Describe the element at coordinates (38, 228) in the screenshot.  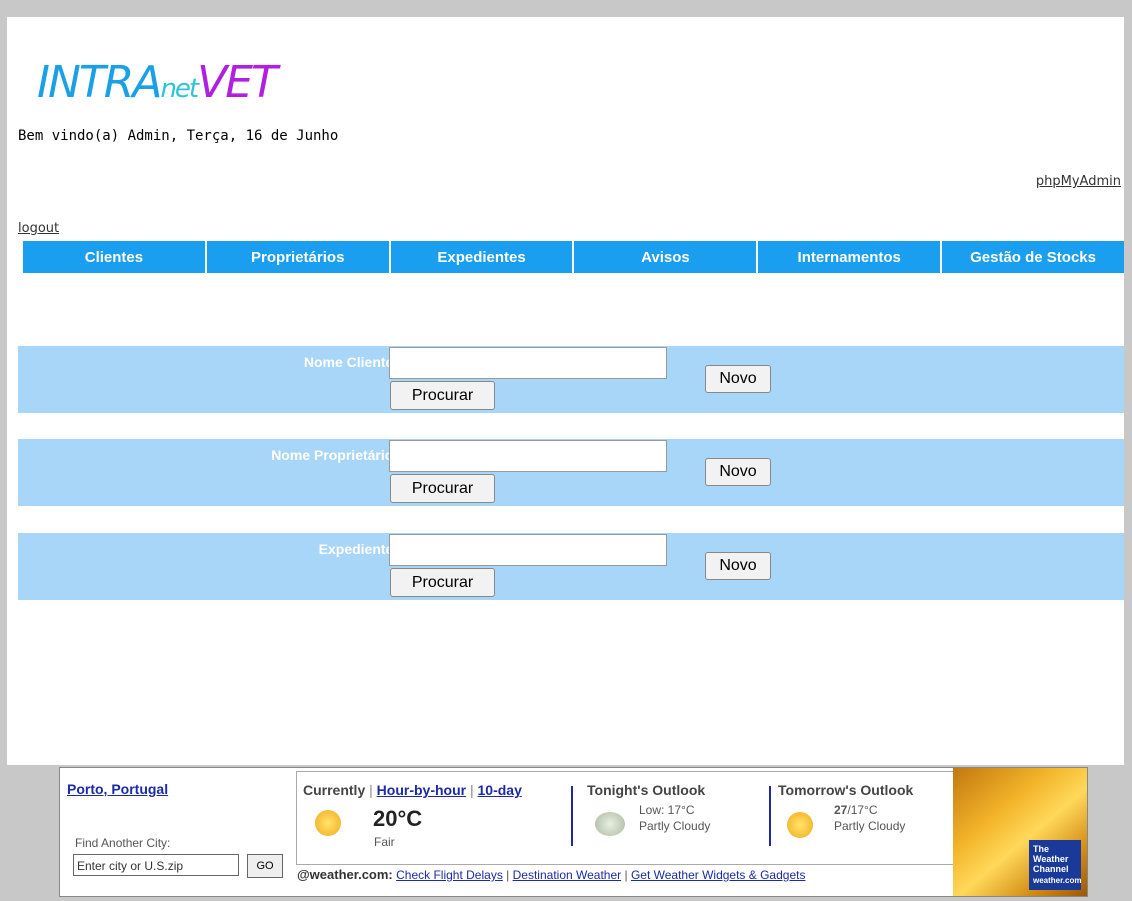
I see `logout-link: logout` at that location.